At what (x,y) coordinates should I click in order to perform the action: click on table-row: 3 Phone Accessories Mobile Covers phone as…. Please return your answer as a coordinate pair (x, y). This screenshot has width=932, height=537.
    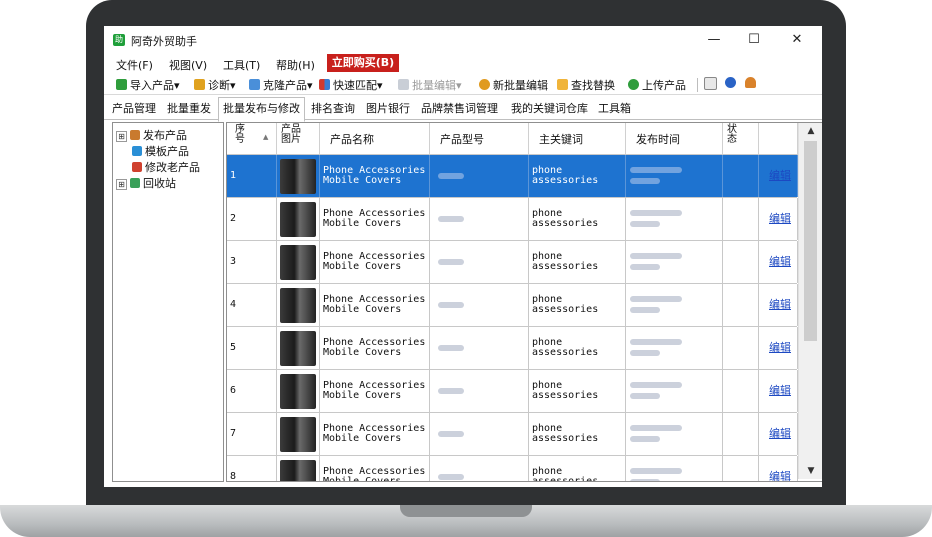
    Looking at the image, I should click on (512, 262).